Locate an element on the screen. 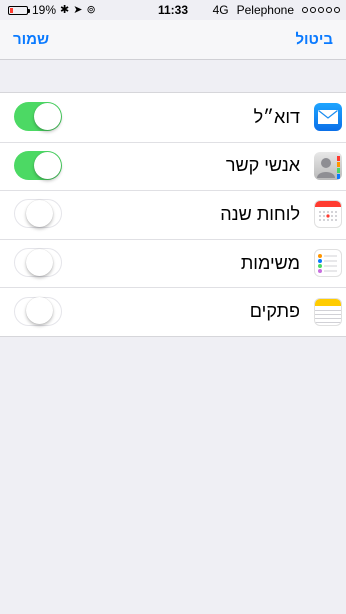 The width and height of the screenshot is (346, 614). status-right: Pelephone 4G is located at coordinates (276, 10).